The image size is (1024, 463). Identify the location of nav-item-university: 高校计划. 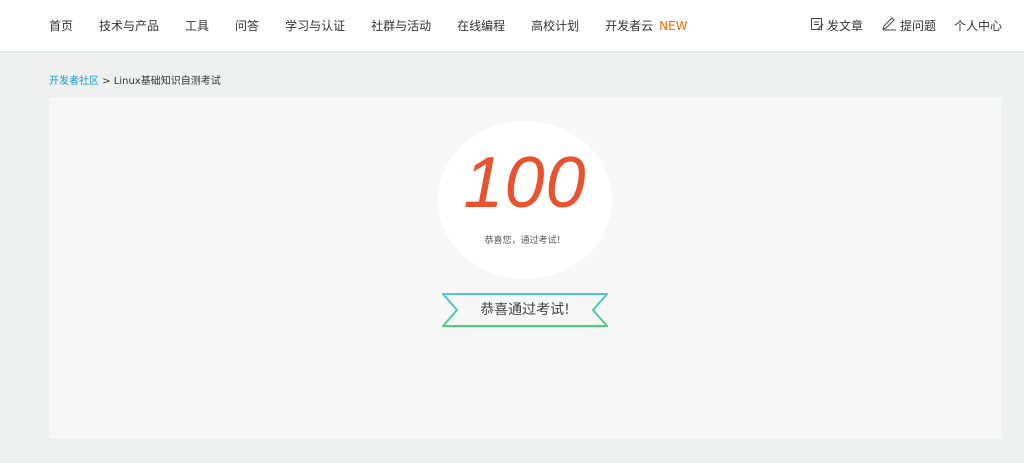
(555, 25).